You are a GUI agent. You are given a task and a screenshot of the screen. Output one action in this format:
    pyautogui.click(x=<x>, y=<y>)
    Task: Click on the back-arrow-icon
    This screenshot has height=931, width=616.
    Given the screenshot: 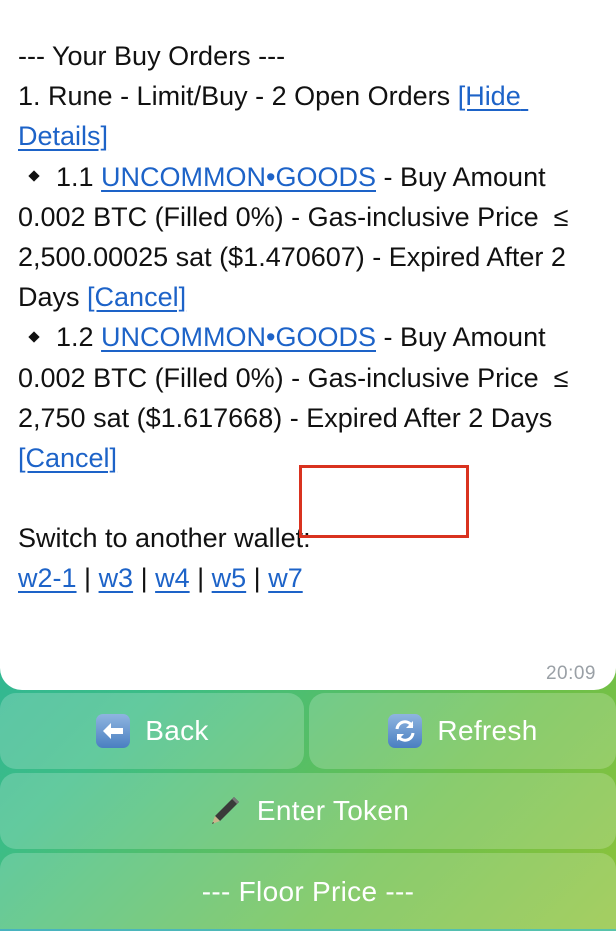 What is the action you would take?
    pyautogui.click(x=113, y=731)
    